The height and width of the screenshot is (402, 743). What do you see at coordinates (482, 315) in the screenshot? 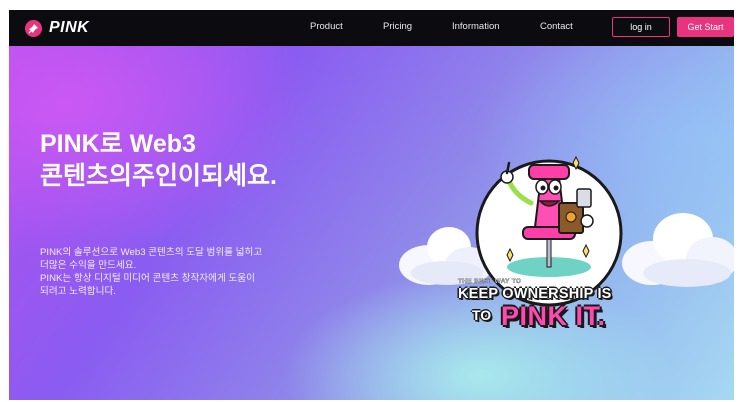
I see `slogan-to: TO` at bounding box center [482, 315].